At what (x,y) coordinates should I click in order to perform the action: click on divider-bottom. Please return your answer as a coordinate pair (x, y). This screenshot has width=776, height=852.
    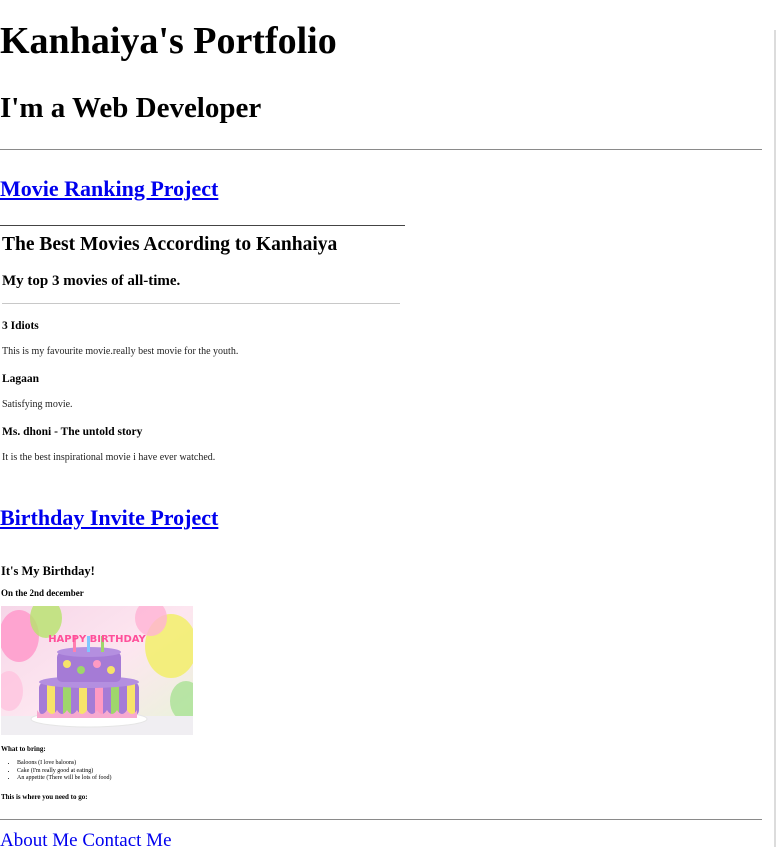
    Looking at the image, I should click on (381, 819).